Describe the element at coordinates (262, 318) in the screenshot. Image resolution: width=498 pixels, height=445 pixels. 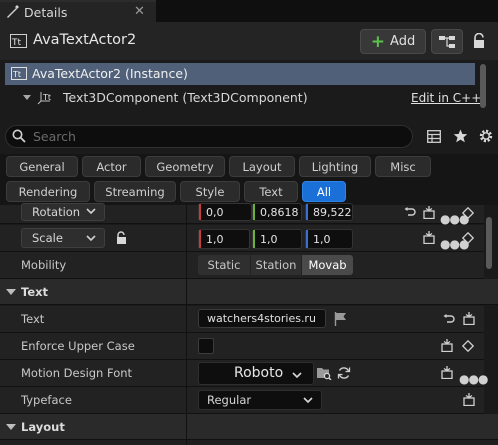
I see `text-value-field: watchers4stories.ru` at that location.